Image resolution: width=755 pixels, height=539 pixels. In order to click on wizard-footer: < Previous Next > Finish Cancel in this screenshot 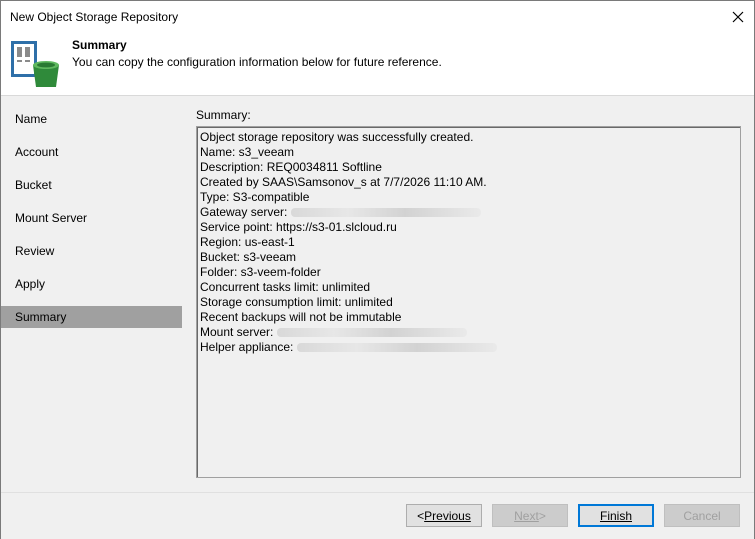, I will do `click(377, 515)`.